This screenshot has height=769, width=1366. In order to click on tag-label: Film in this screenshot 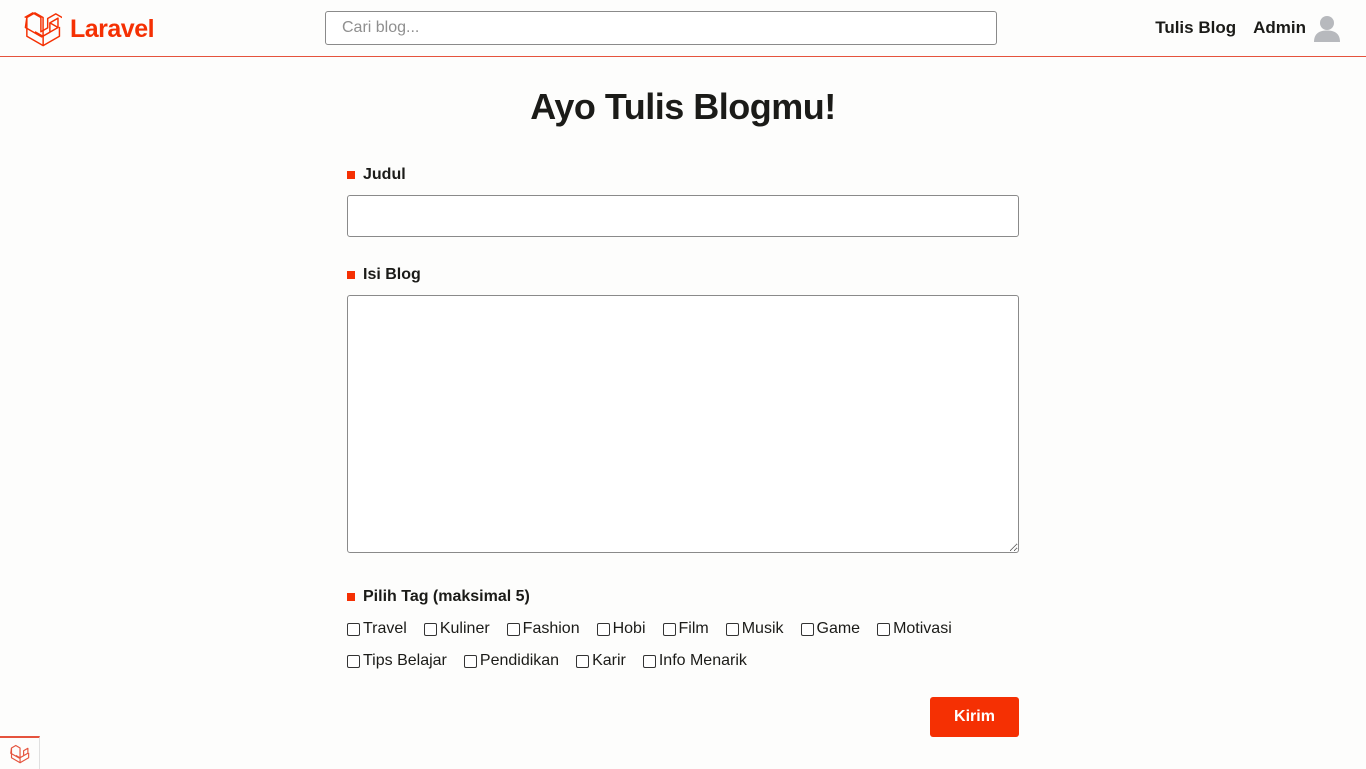, I will do `click(693, 628)`.